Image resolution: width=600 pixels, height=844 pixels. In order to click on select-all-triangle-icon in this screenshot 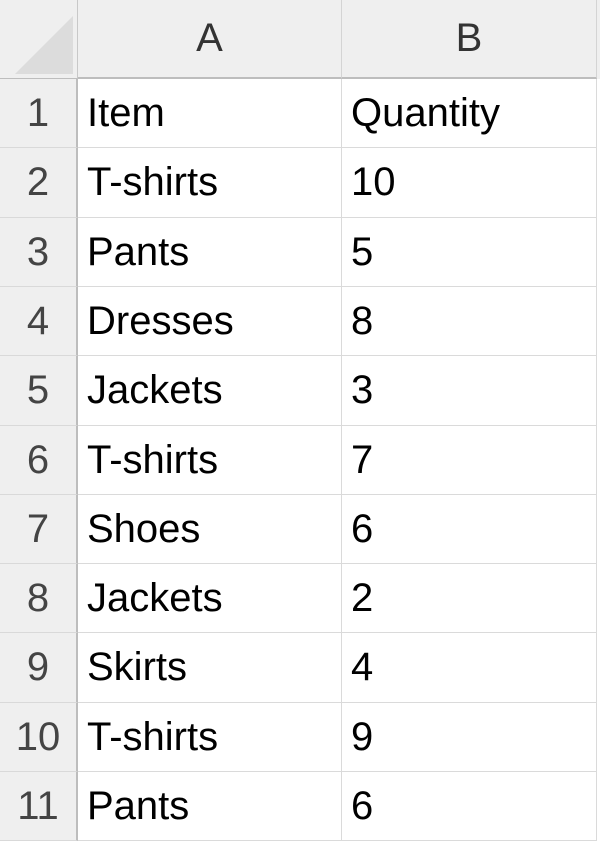, I will do `click(44, 45)`.